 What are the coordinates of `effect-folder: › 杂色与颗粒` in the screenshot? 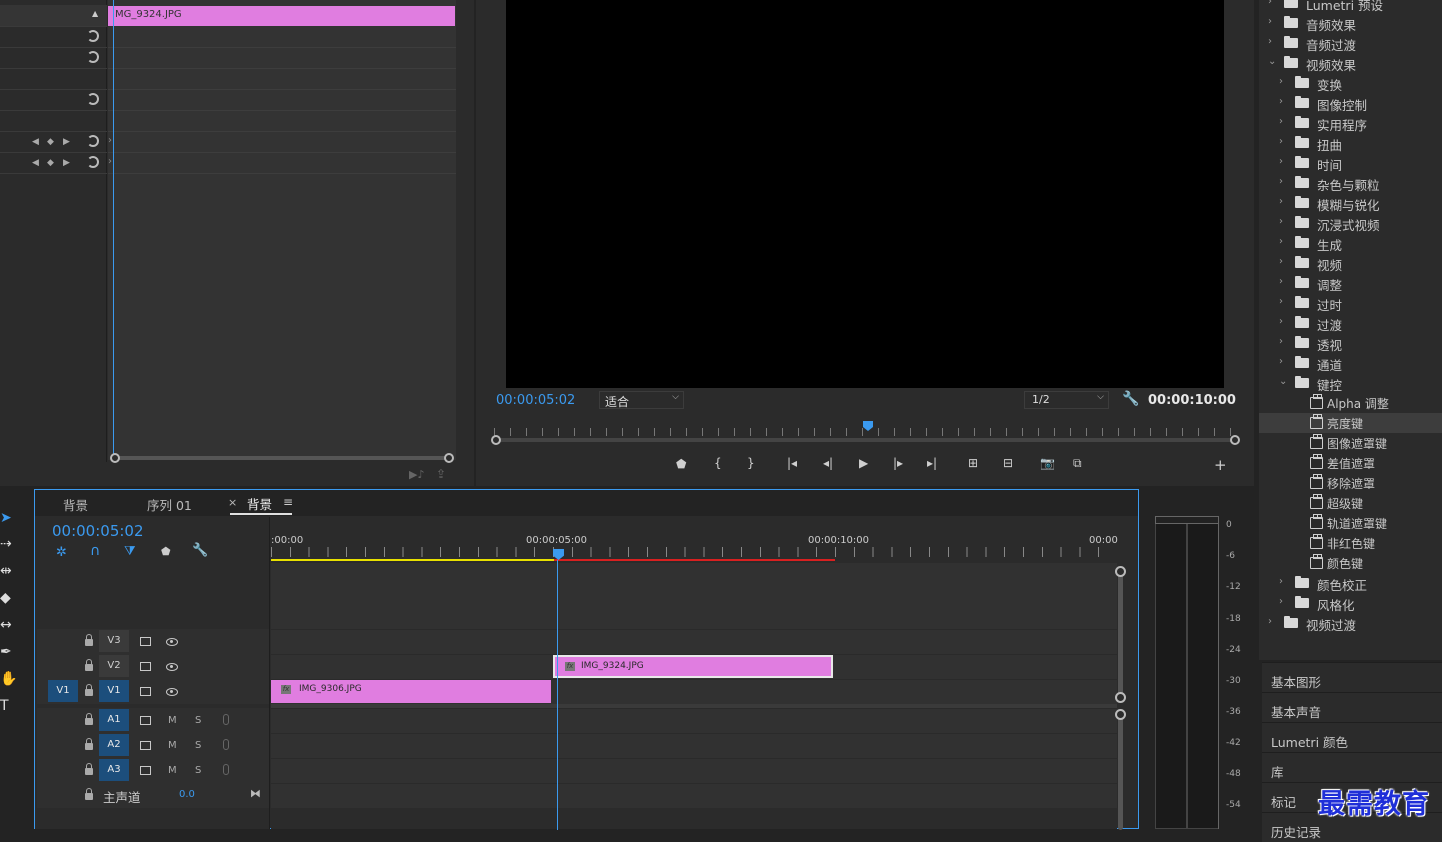 It's located at (1350, 183).